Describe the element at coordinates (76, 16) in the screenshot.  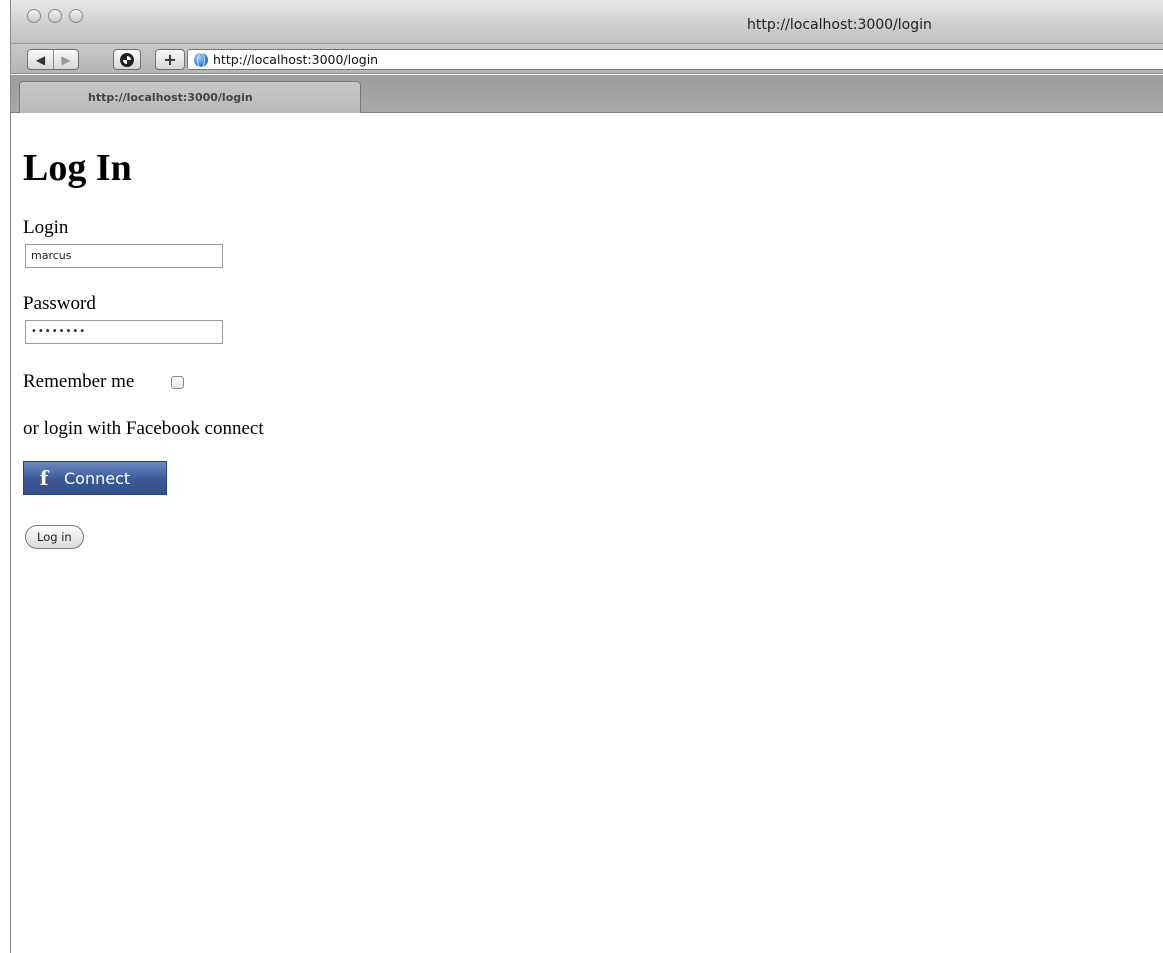
I see `zoom-window-button` at that location.